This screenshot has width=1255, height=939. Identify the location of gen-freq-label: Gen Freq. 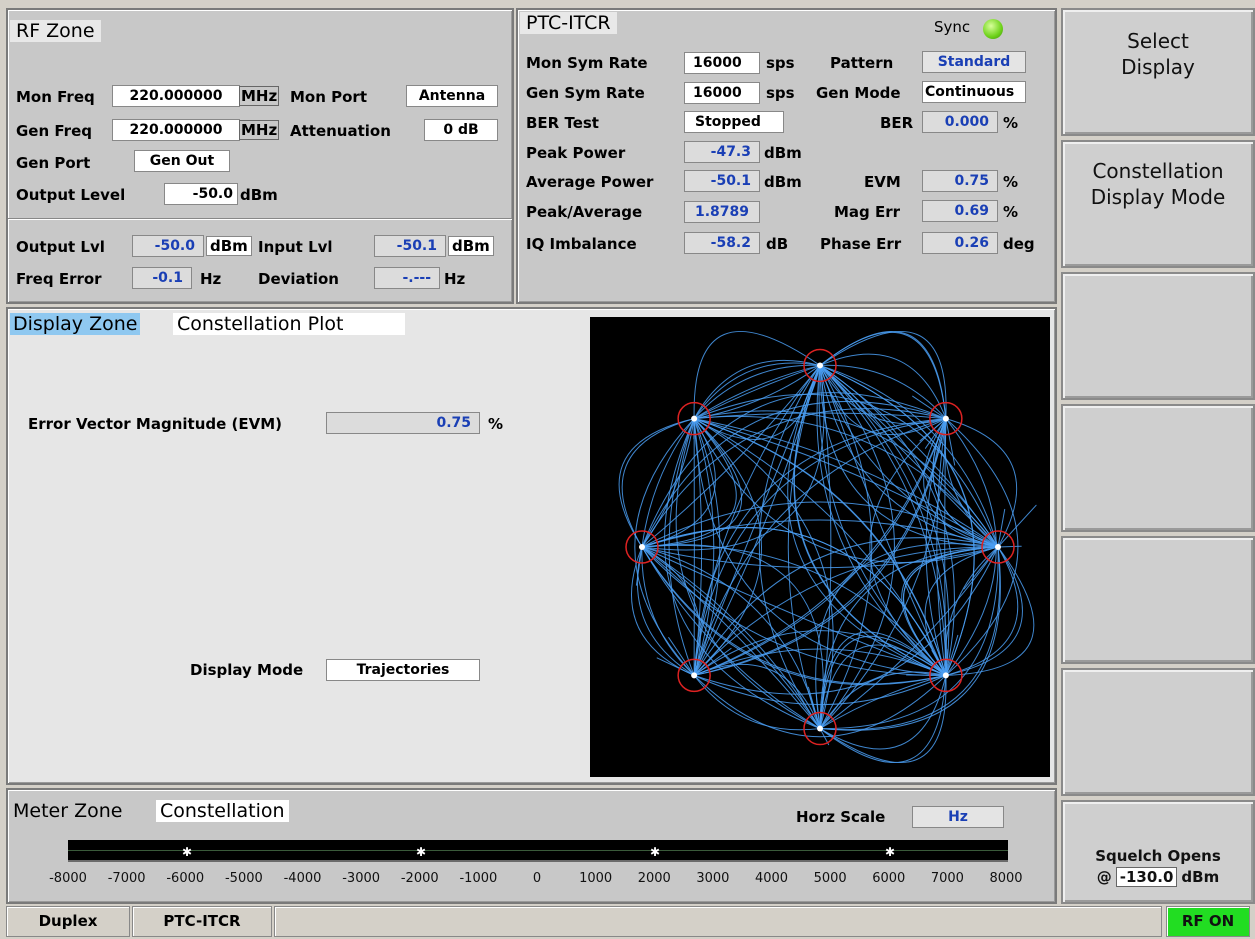
(54, 131).